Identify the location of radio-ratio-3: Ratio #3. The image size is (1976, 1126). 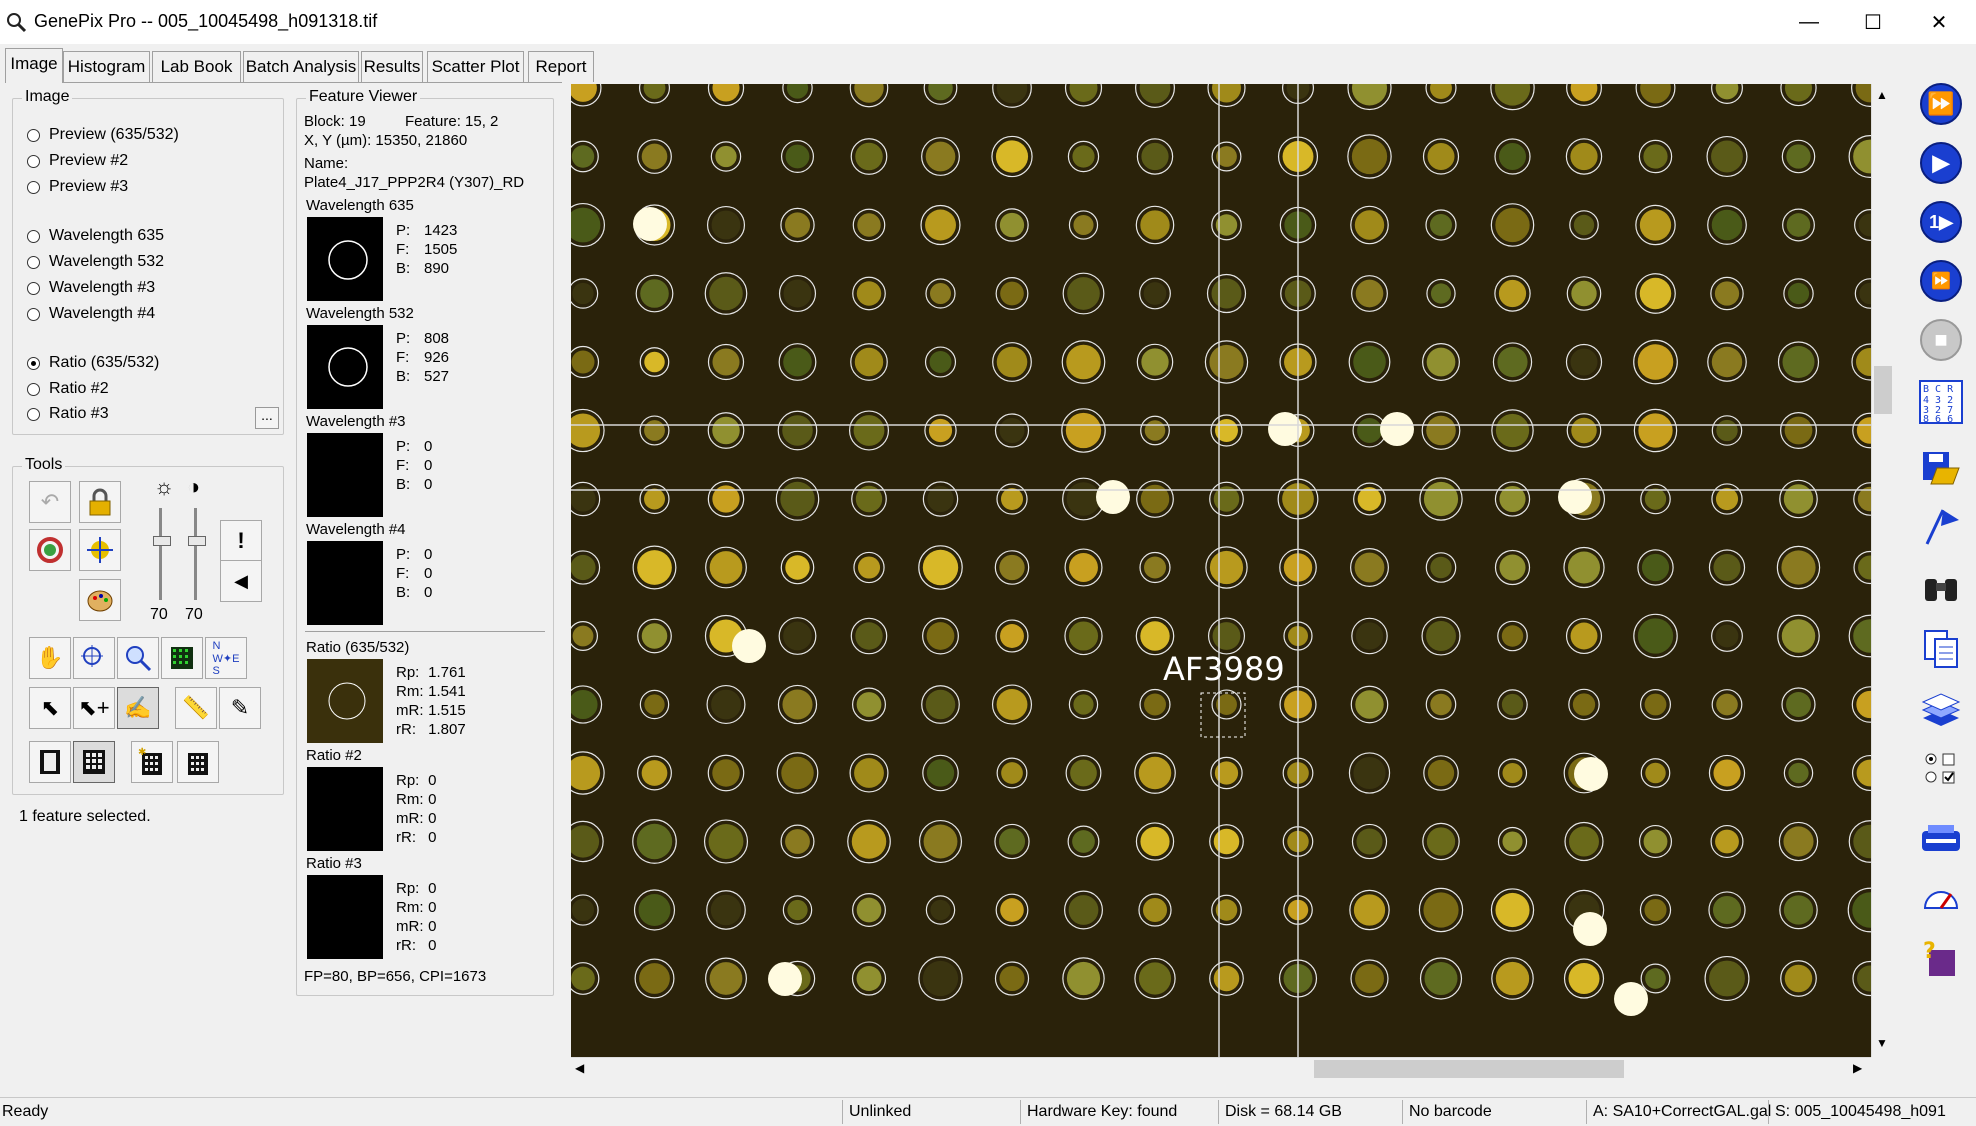
(68, 414).